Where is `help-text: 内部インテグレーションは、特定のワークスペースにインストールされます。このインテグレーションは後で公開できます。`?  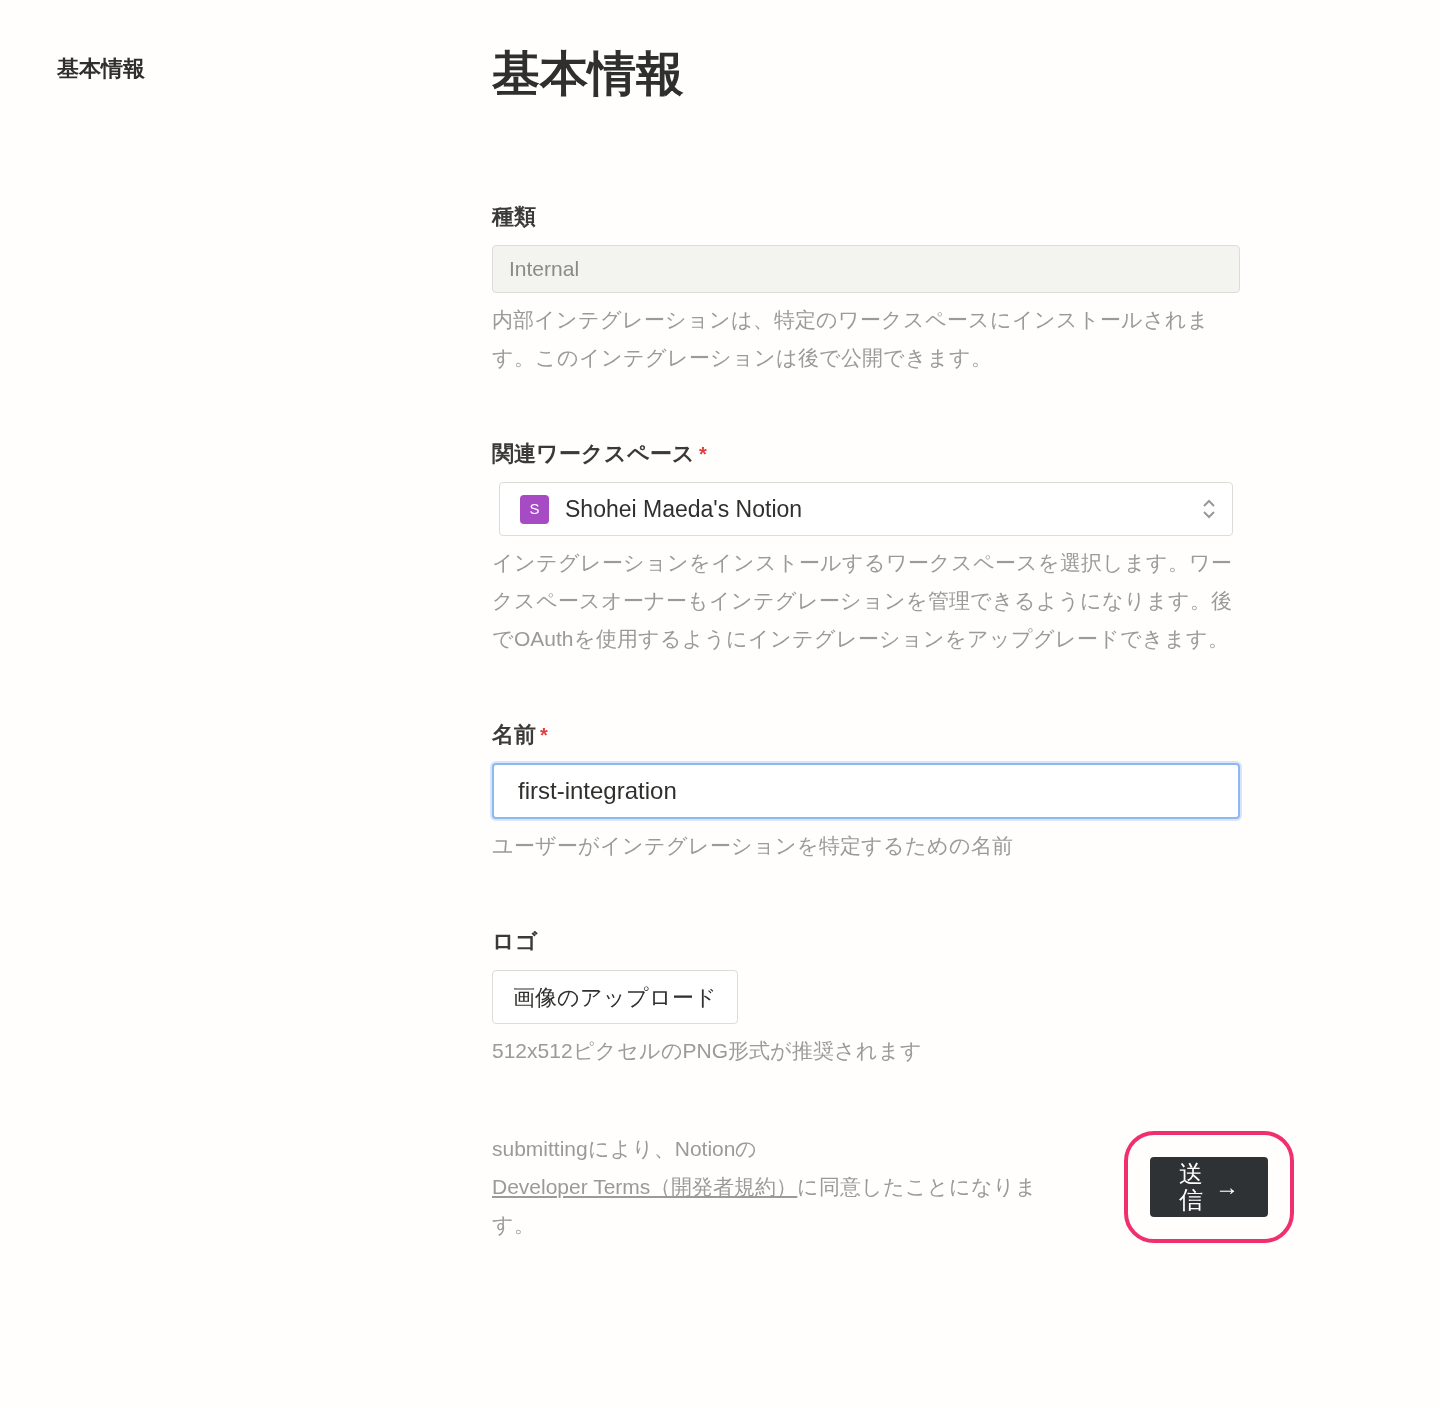
help-text: 内部インテグレーションは、特定のワークスペースにインストールされます。このインテグレーションは後で公開できます。 is located at coordinates (851, 339).